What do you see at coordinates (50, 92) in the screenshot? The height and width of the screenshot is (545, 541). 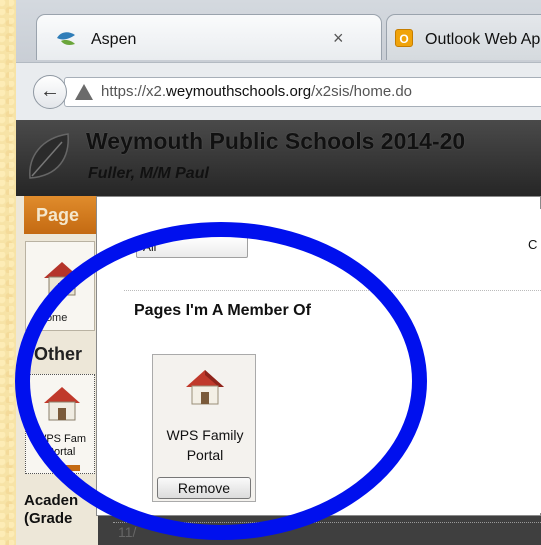 I see `back-arrow-icon: ←` at bounding box center [50, 92].